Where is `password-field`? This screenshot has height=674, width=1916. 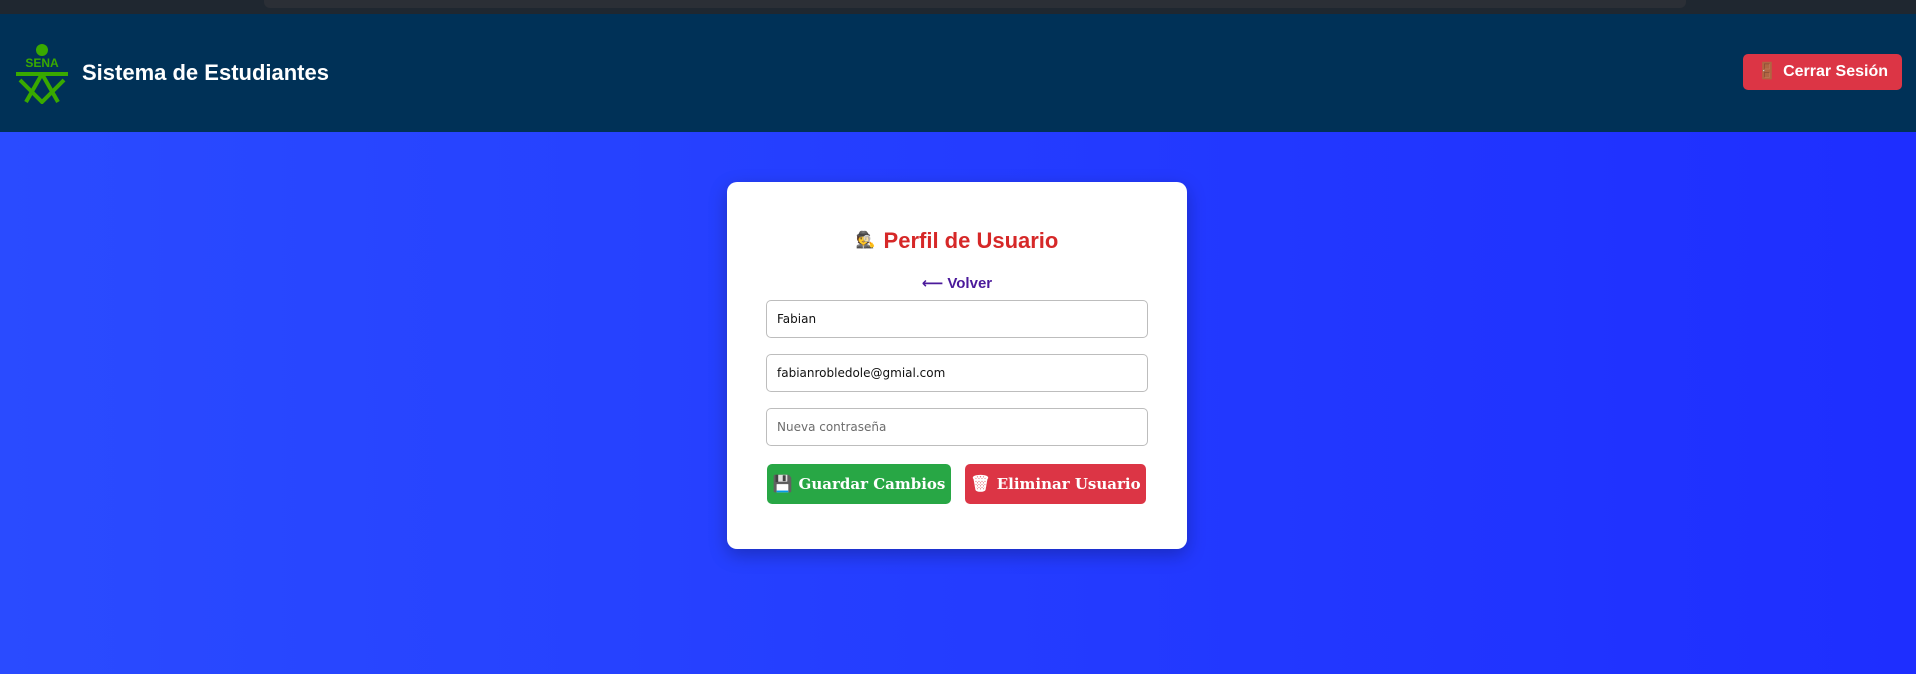
password-field is located at coordinates (957, 427).